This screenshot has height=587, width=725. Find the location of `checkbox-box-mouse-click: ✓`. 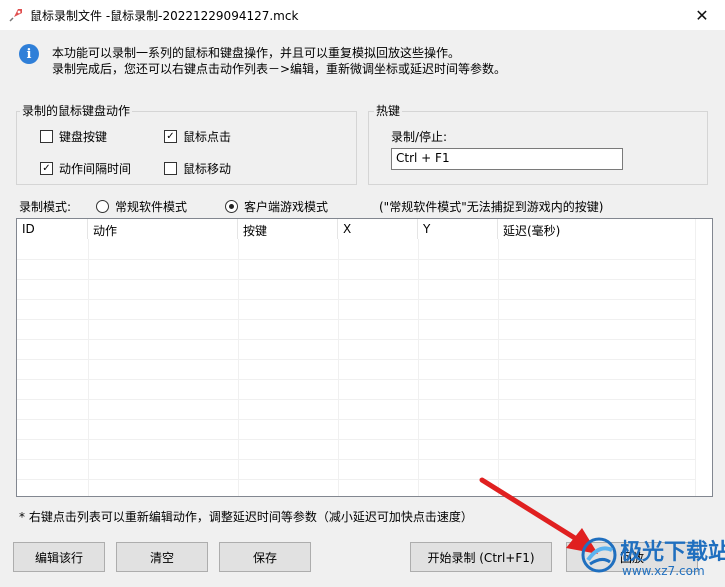

checkbox-box-mouse-click: ✓ is located at coordinates (170, 136).